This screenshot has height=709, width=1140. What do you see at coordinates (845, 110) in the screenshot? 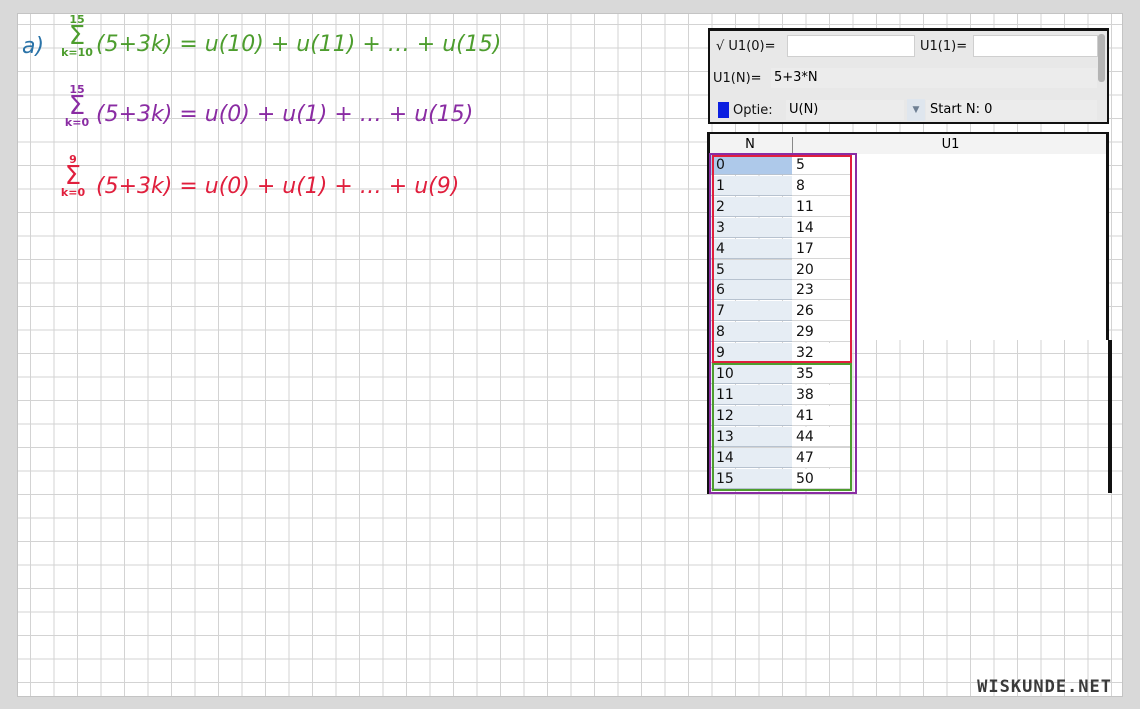
I see `option-select: U(N)` at bounding box center [845, 110].